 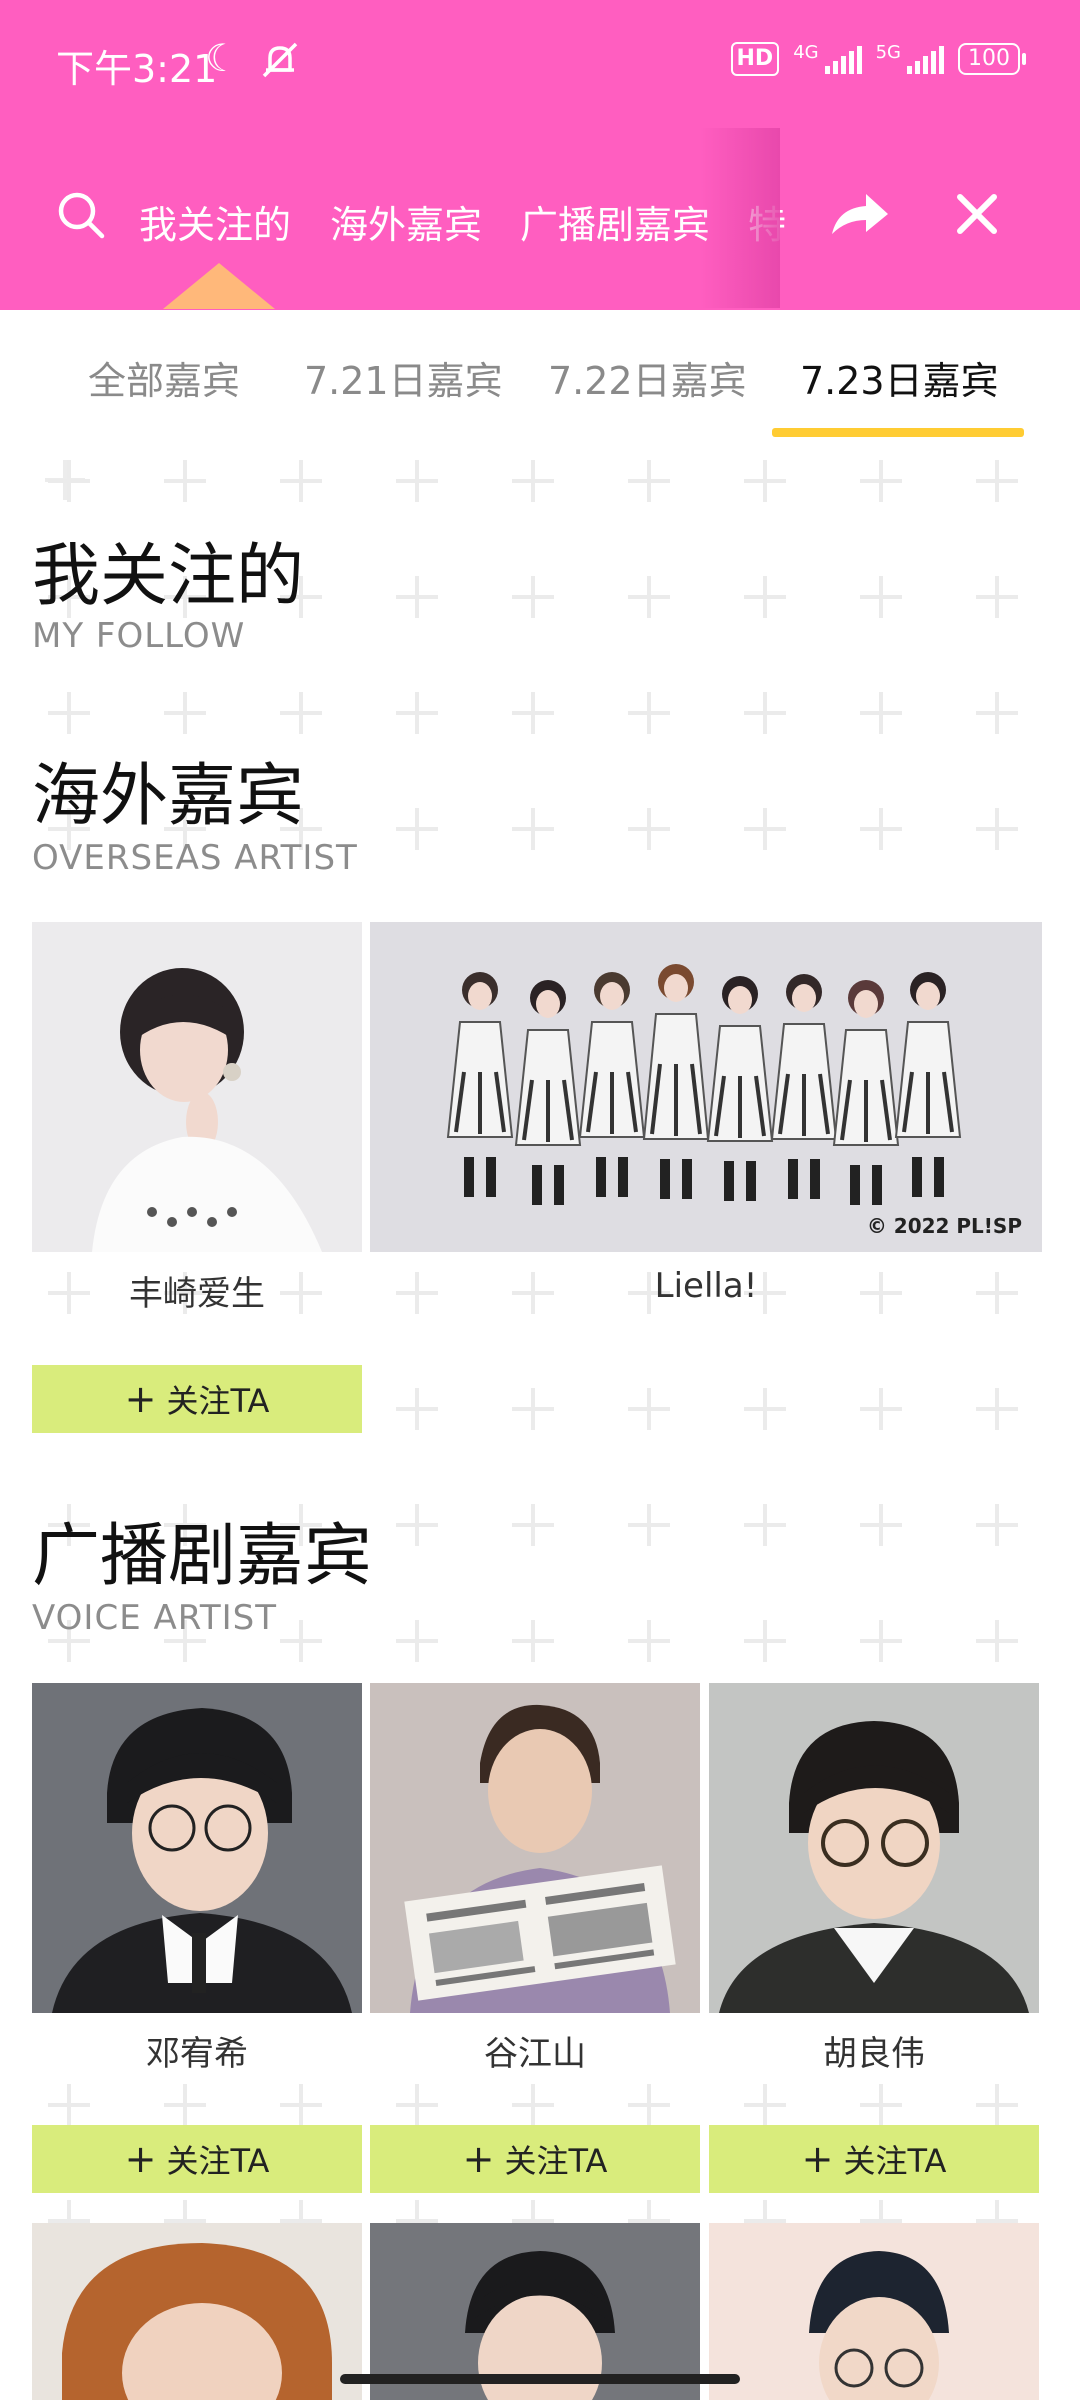 What do you see at coordinates (843, 59) in the screenshot?
I see `signal-icon` at bounding box center [843, 59].